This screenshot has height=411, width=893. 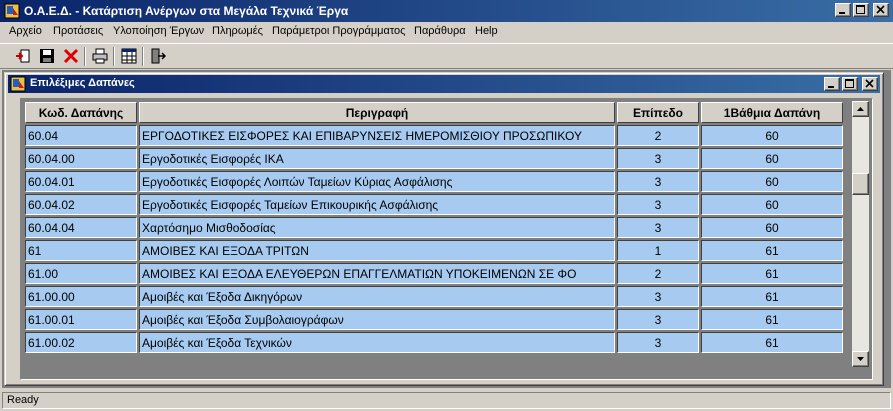 I want to click on delete-icon, so click(x=71, y=56).